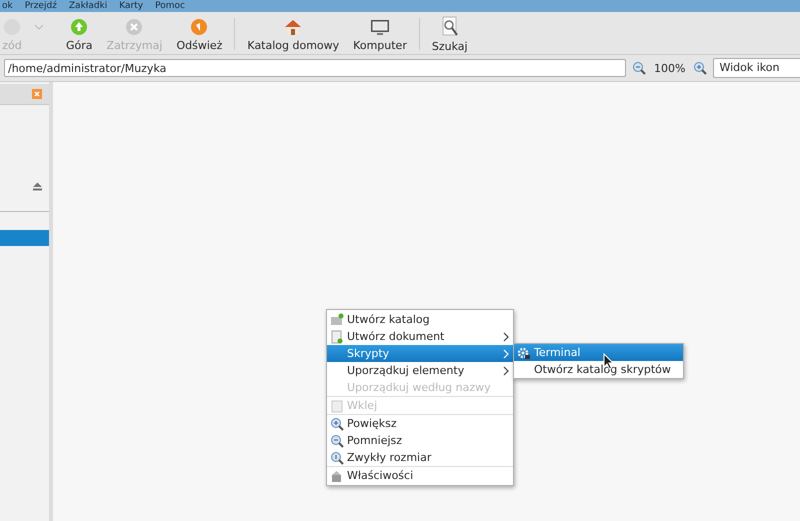 This screenshot has width=800, height=521. What do you see at coordinates (420, 319) in the screenshot?
I see `menu-item: Utwórz katalog` at bounding box center [420, 319].